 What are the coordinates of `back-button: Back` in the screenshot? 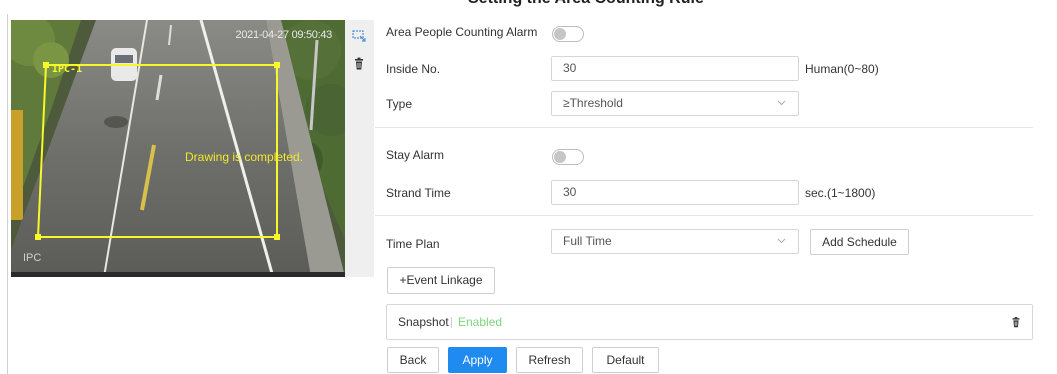 It's located at (413, 360).